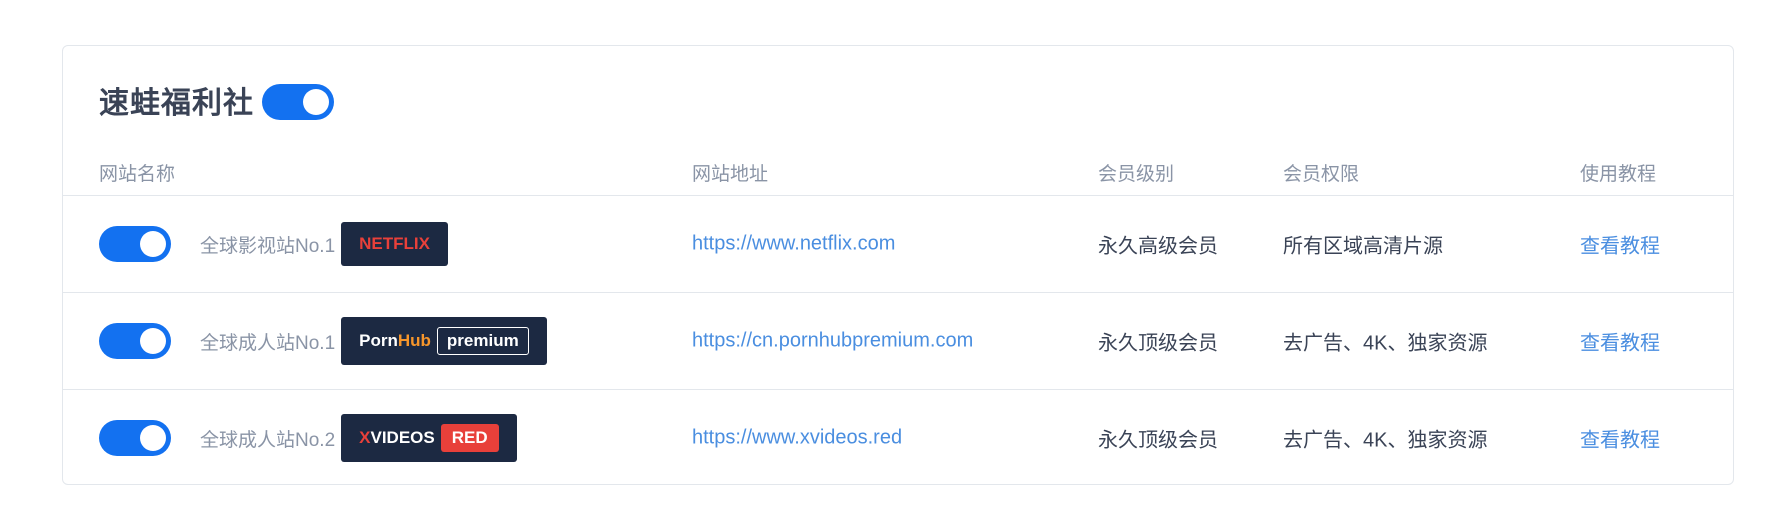 This screenshot has width=1774, height=530. What do you see at coordinates (730, 174) in the screenshot?
I see `col-header-site-url: 网站地址` at bounding box center [730, 174].